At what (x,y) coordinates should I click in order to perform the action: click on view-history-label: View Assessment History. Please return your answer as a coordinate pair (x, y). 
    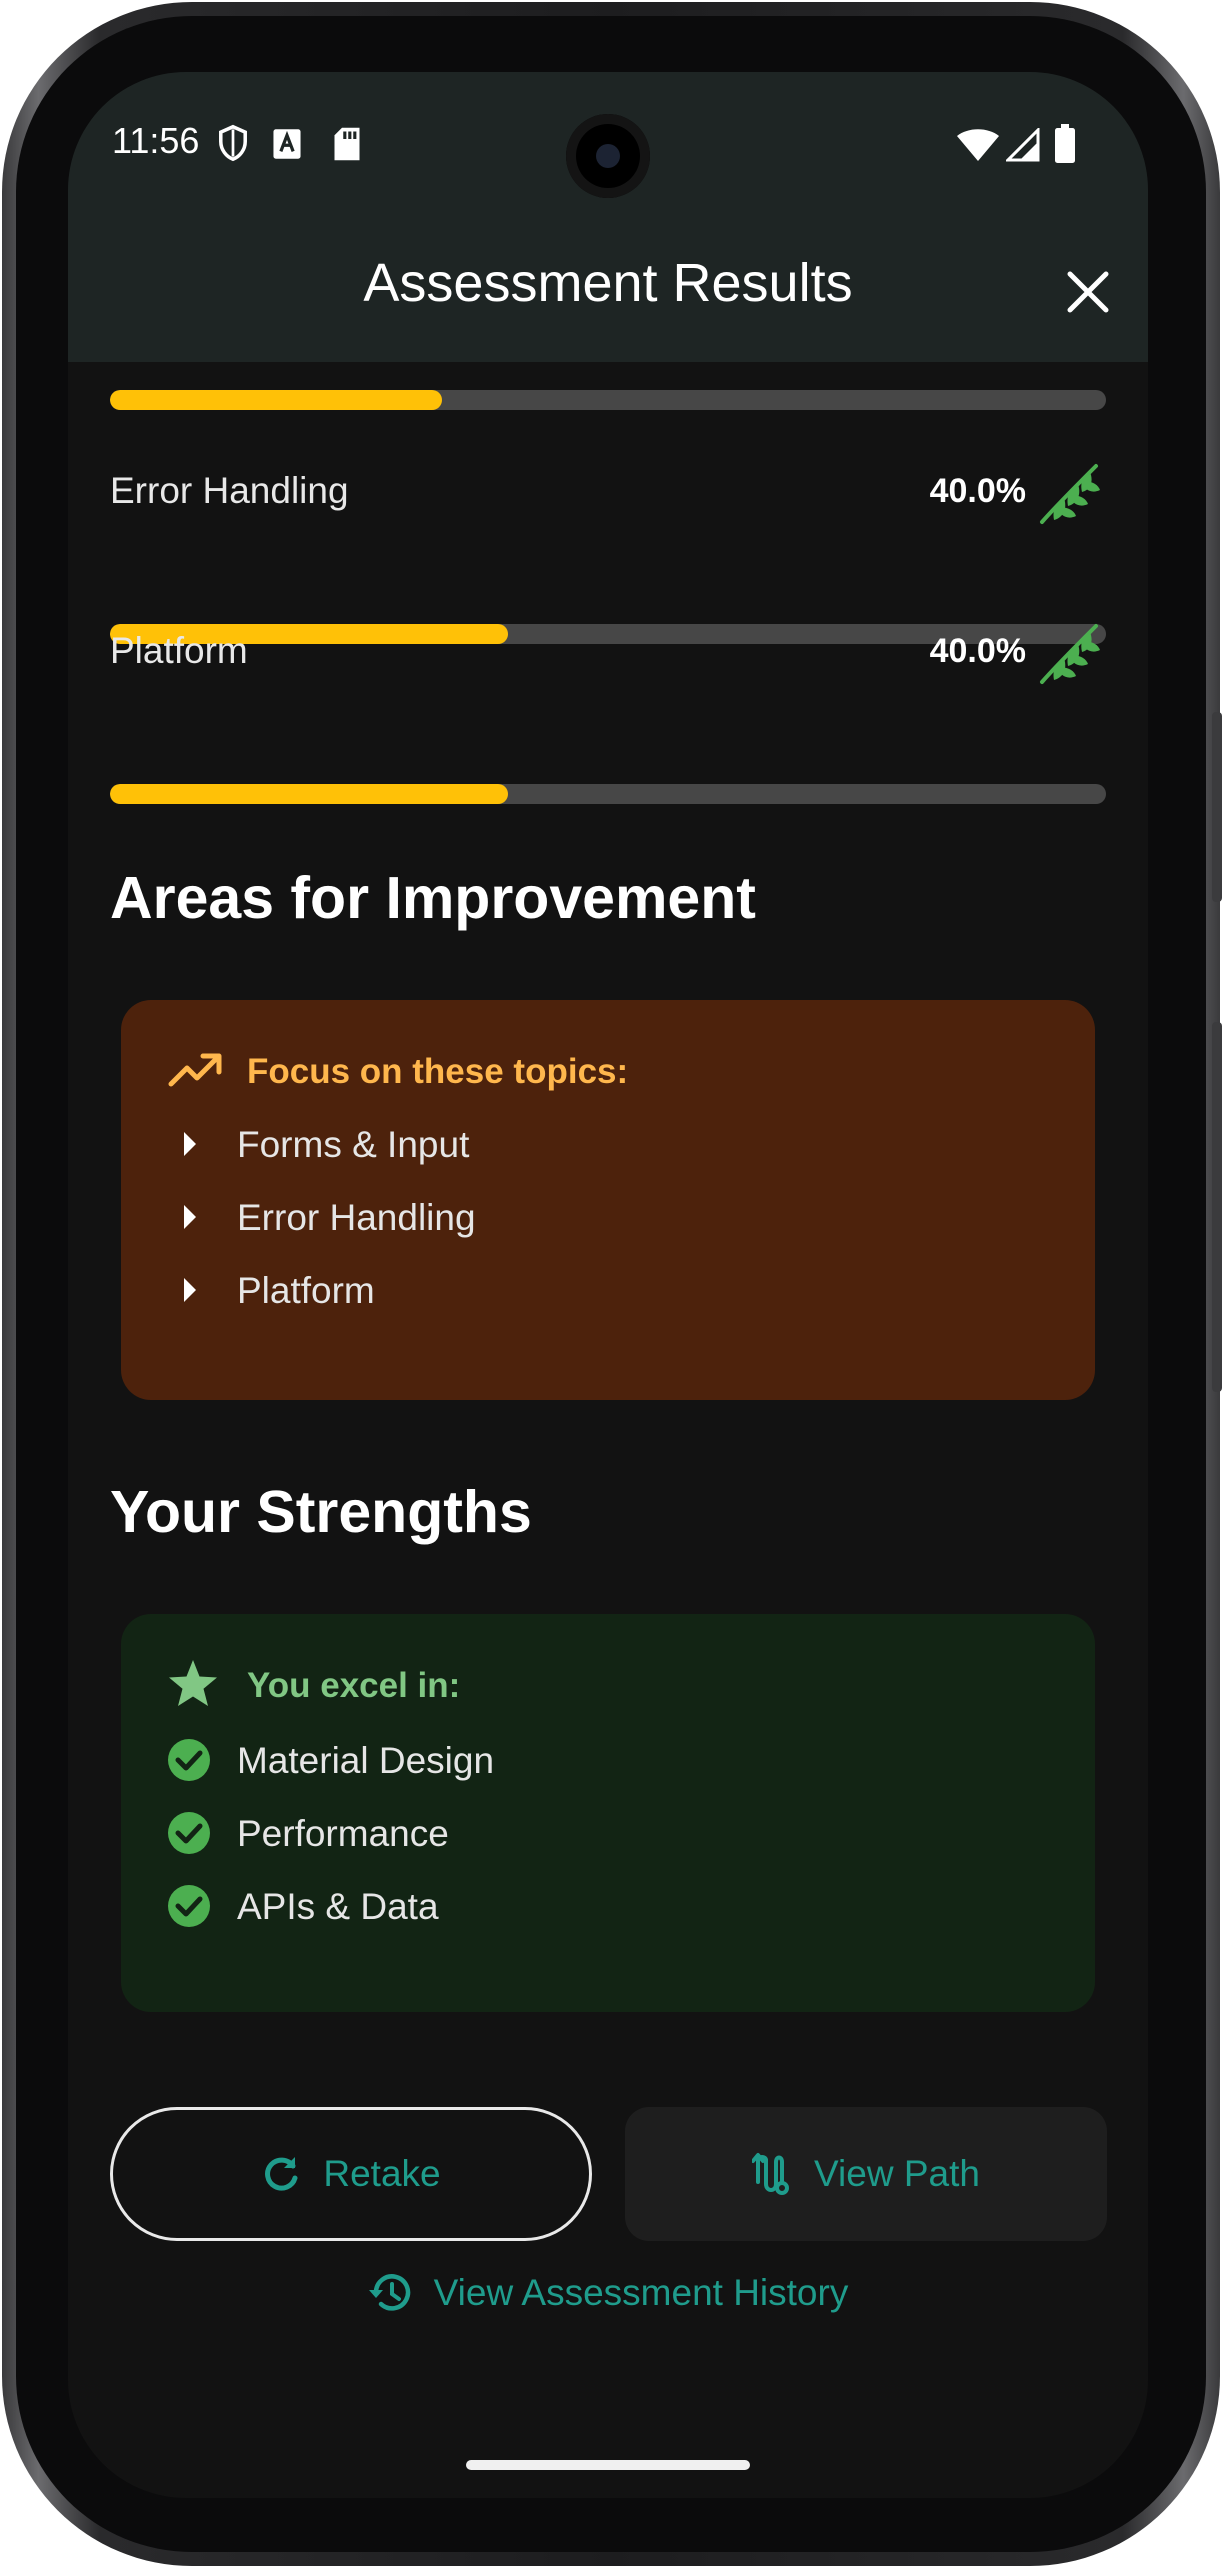
    Looking at the image, I should click on (641, 2292).